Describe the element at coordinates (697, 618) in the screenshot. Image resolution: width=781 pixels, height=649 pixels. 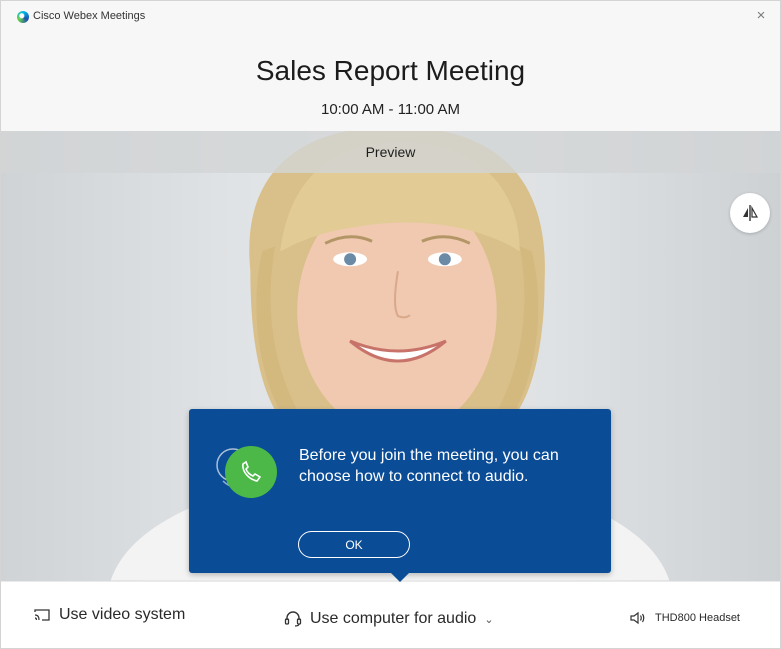
I see `headset-label: THD800 Headset` at that location.